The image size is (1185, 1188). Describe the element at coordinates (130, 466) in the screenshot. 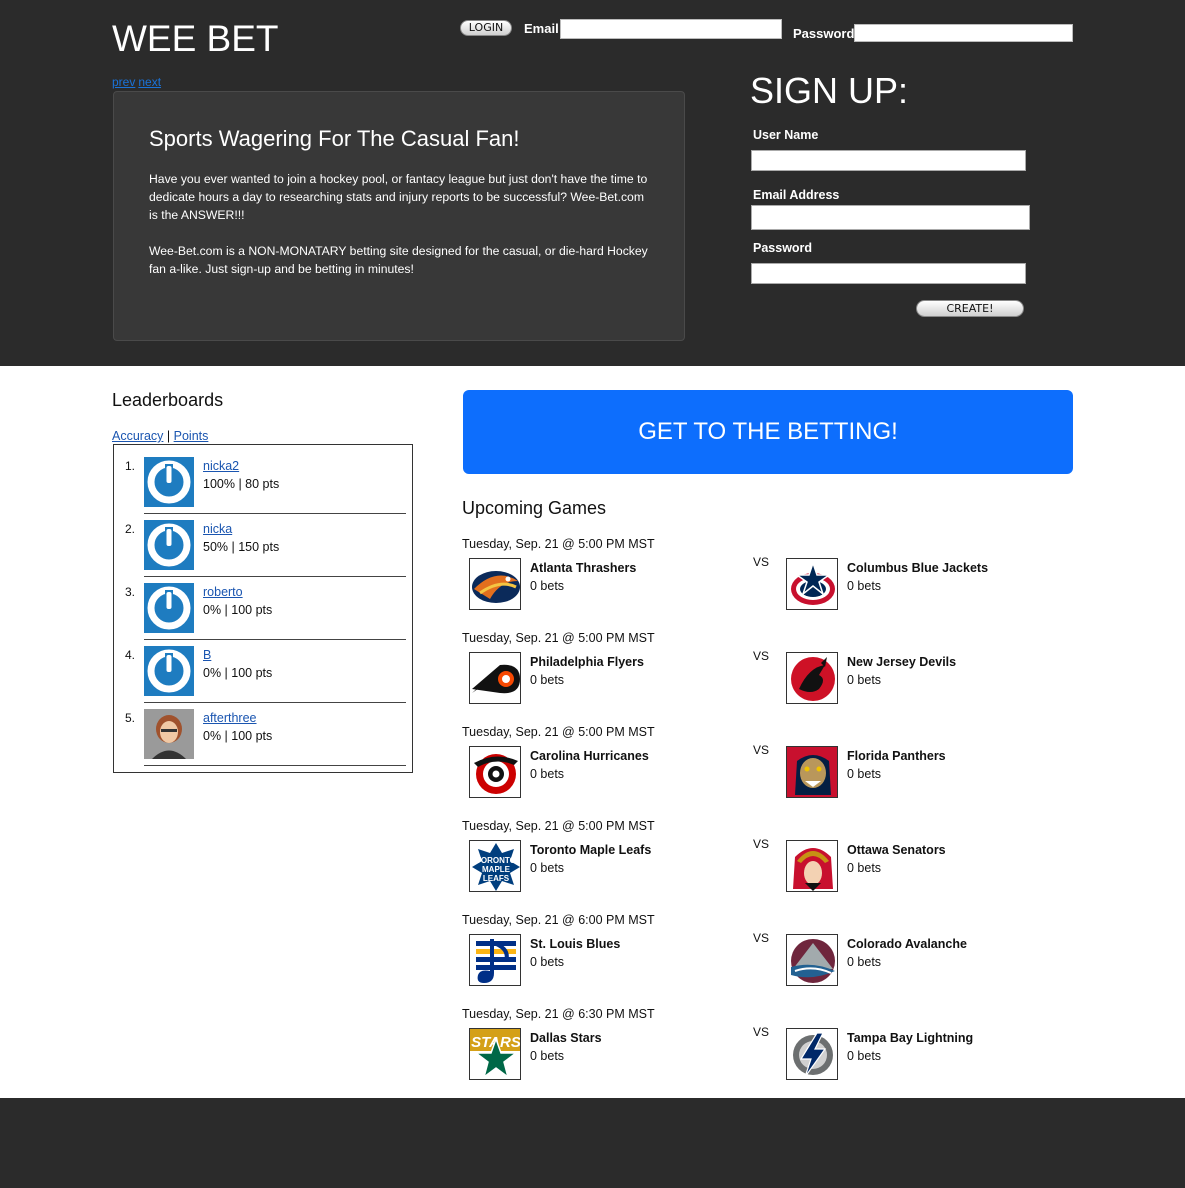

I see `rank-number: 1.` at that location.